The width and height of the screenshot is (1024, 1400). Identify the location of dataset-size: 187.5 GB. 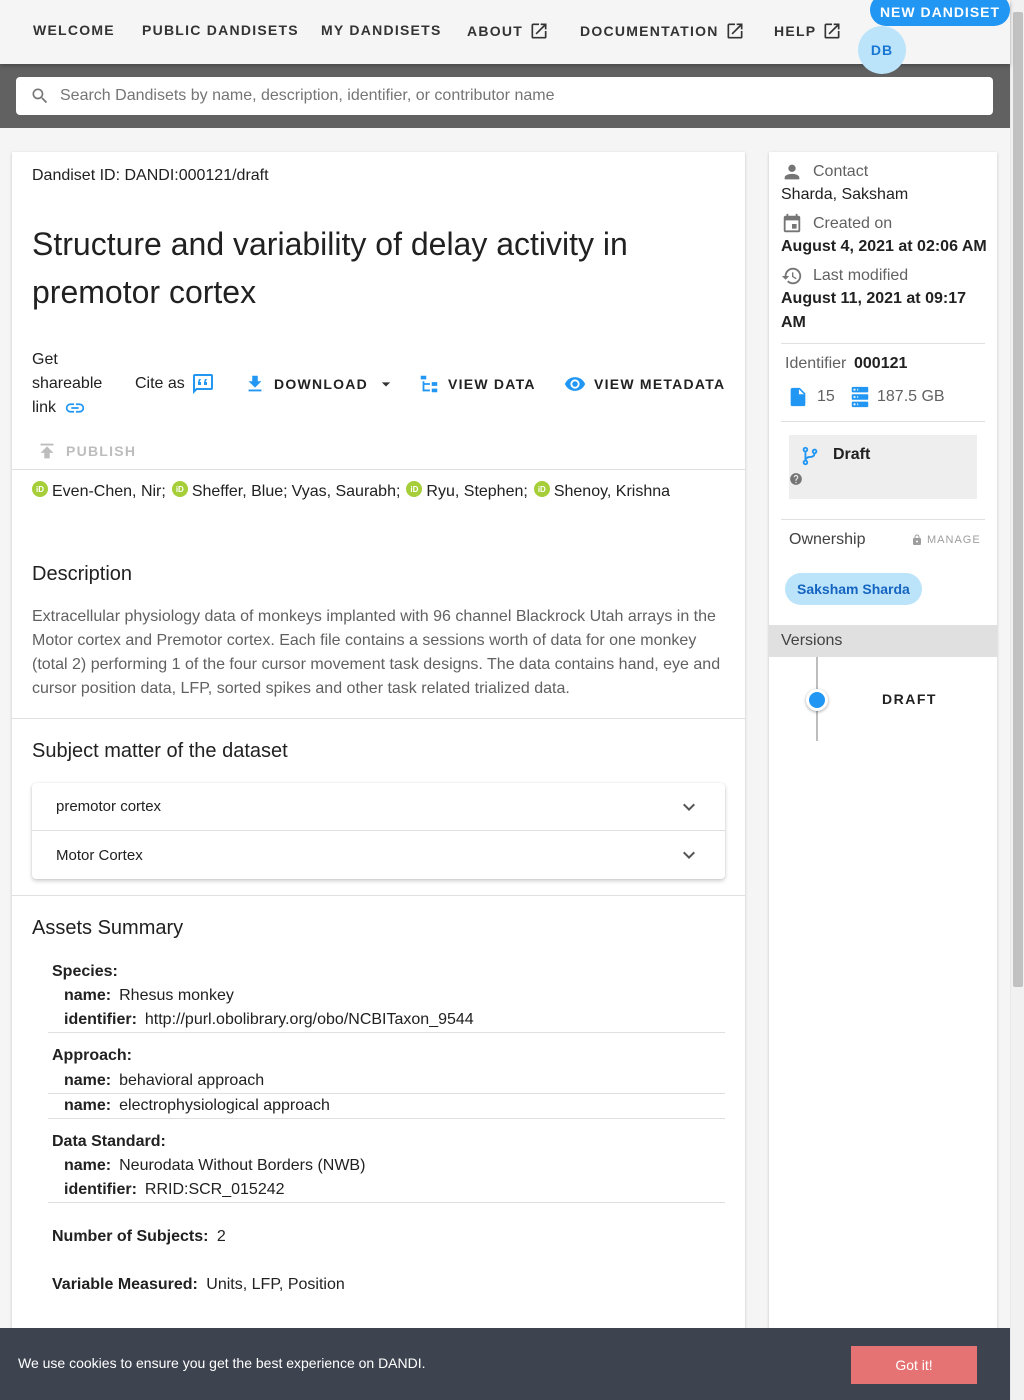
(897, 397).